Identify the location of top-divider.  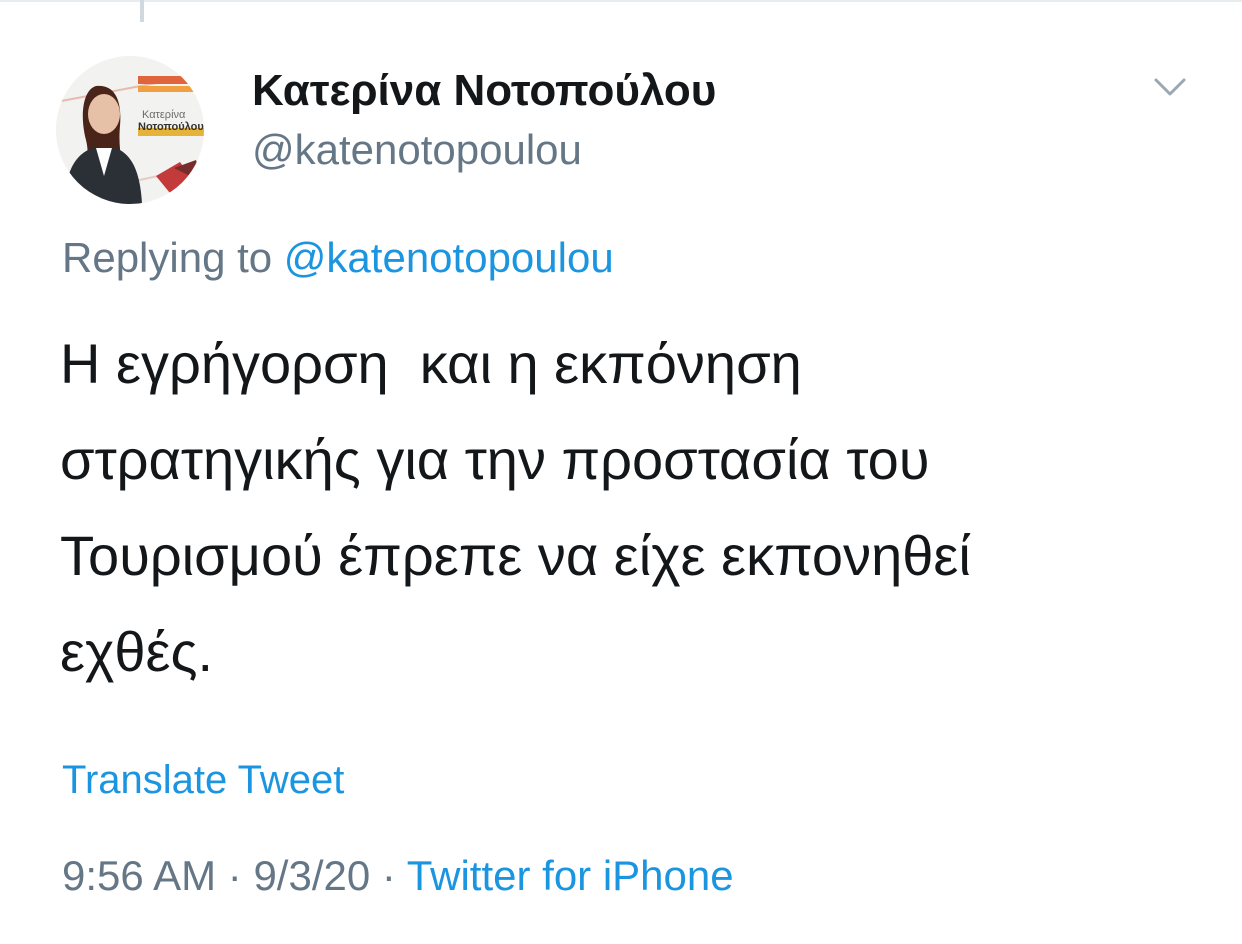
(621, 1).